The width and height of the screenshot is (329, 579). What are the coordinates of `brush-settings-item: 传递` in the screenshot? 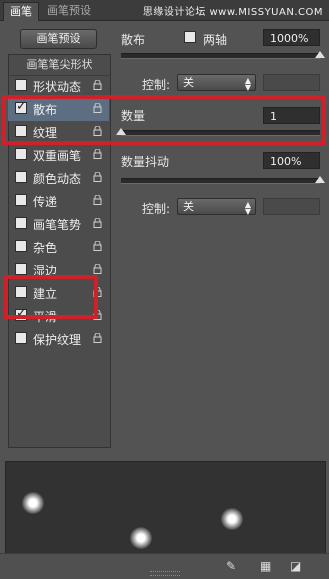 It's located at (58, 201).